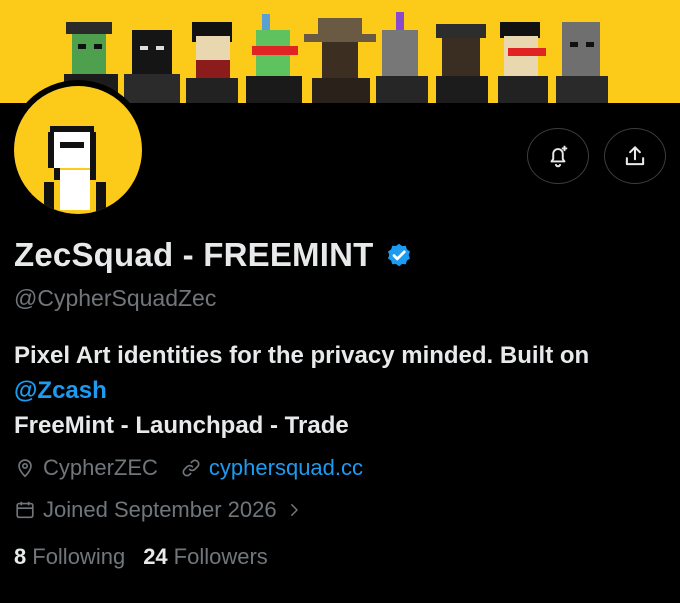 The width and height of the screenshot is (680, 603). I want to click on following-count: 8, so click(20, 556).